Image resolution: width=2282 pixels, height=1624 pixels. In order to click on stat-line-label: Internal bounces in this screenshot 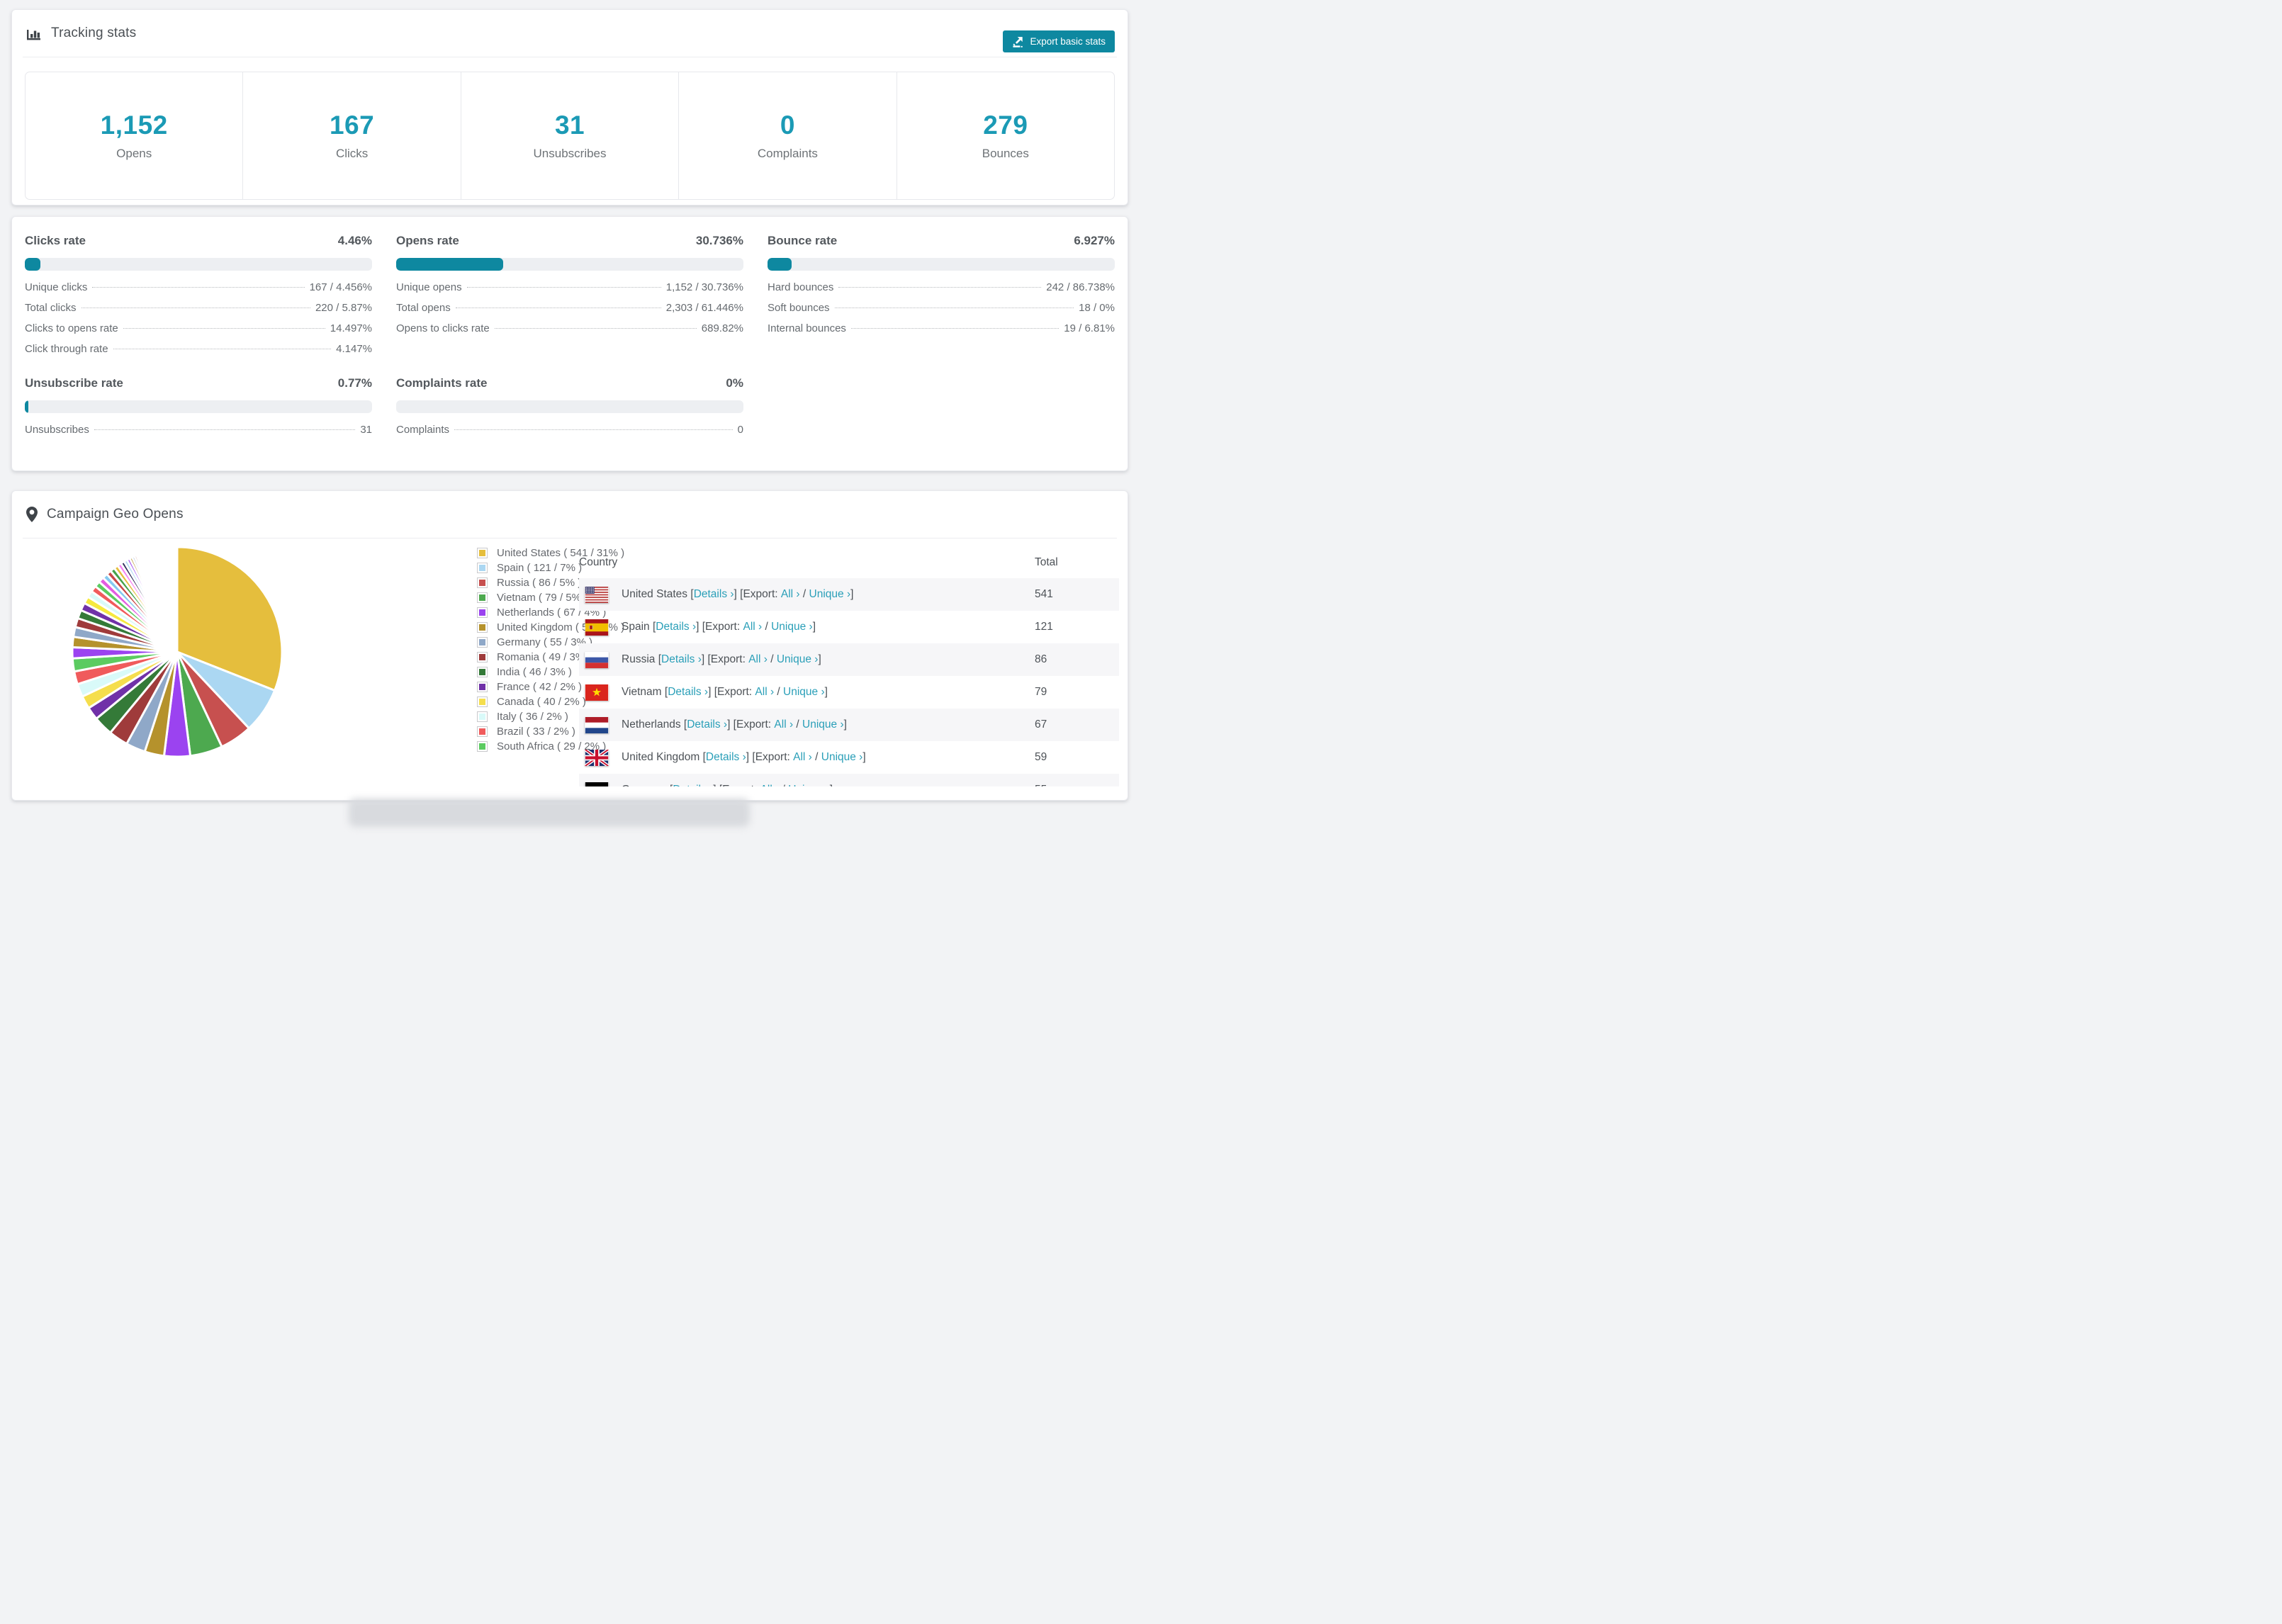, I will do `click(807, 328)`.